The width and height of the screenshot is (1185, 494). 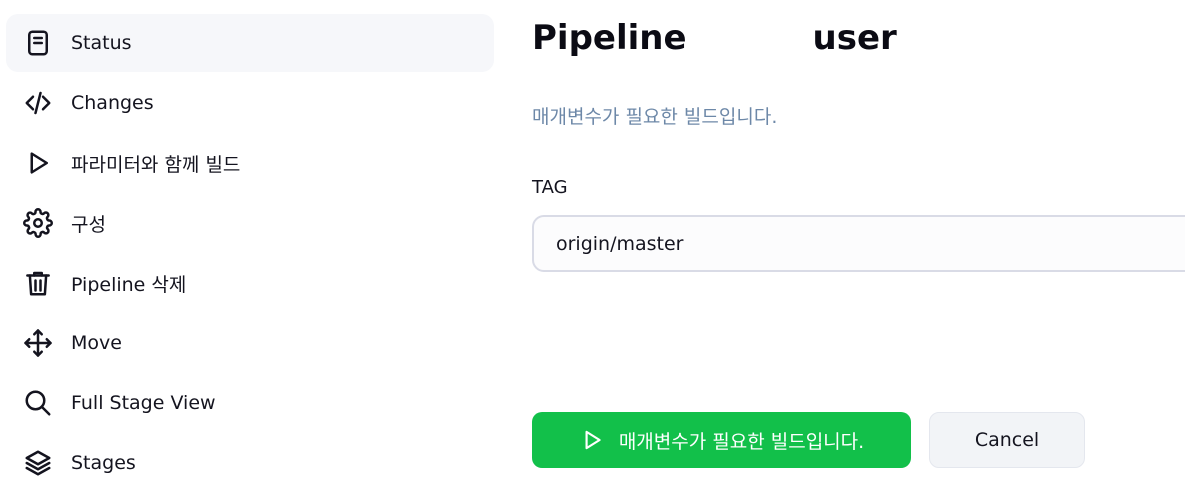 I want to click on page-title-pipeline: Pipeline, so click(x=609, y=38).